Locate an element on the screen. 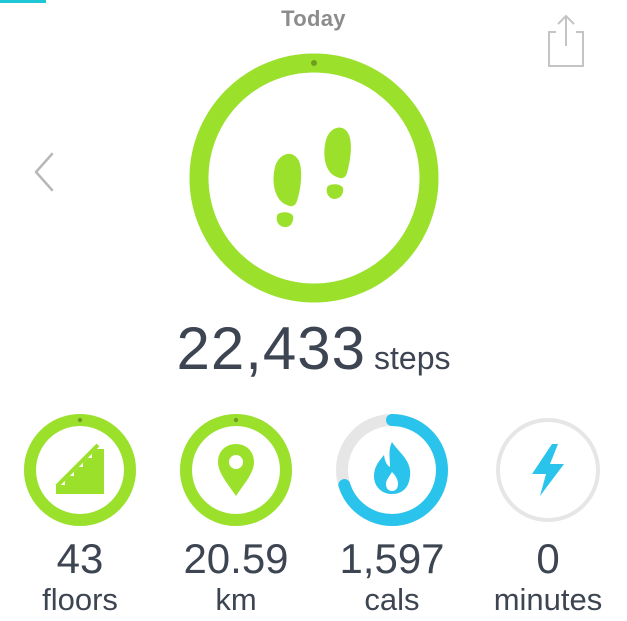 The height and width of the screenshot is (621, 627). active-minutes-value: 0 is located at coordinates (548, 558).